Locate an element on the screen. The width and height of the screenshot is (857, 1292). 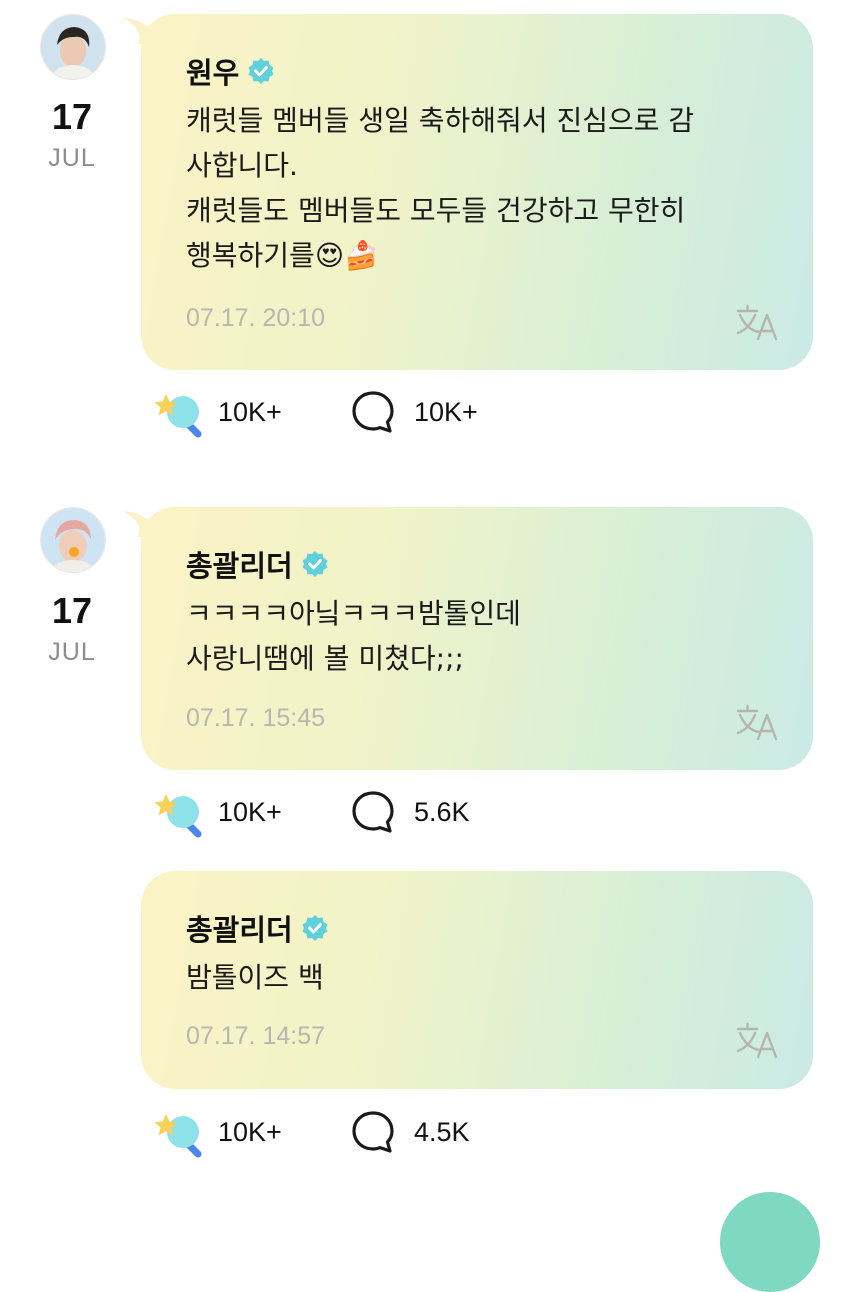
post-stats: 10K+ 5.6K is located at coordinates (360, 812).